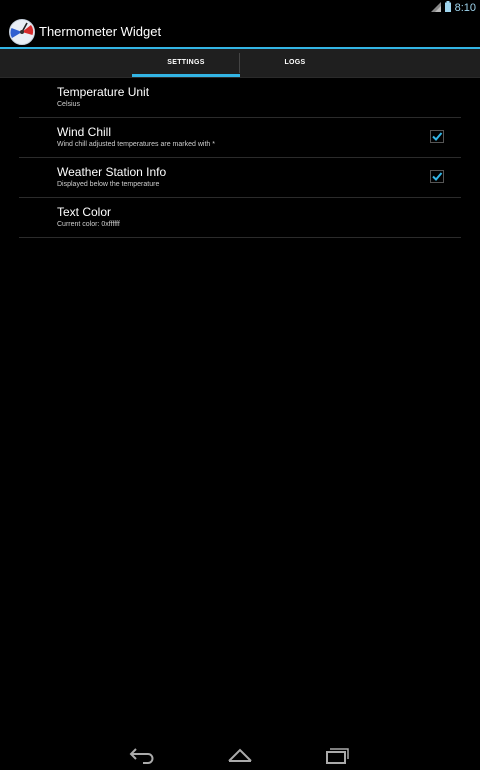  I want to click on recents-icon, so click(337, 755).